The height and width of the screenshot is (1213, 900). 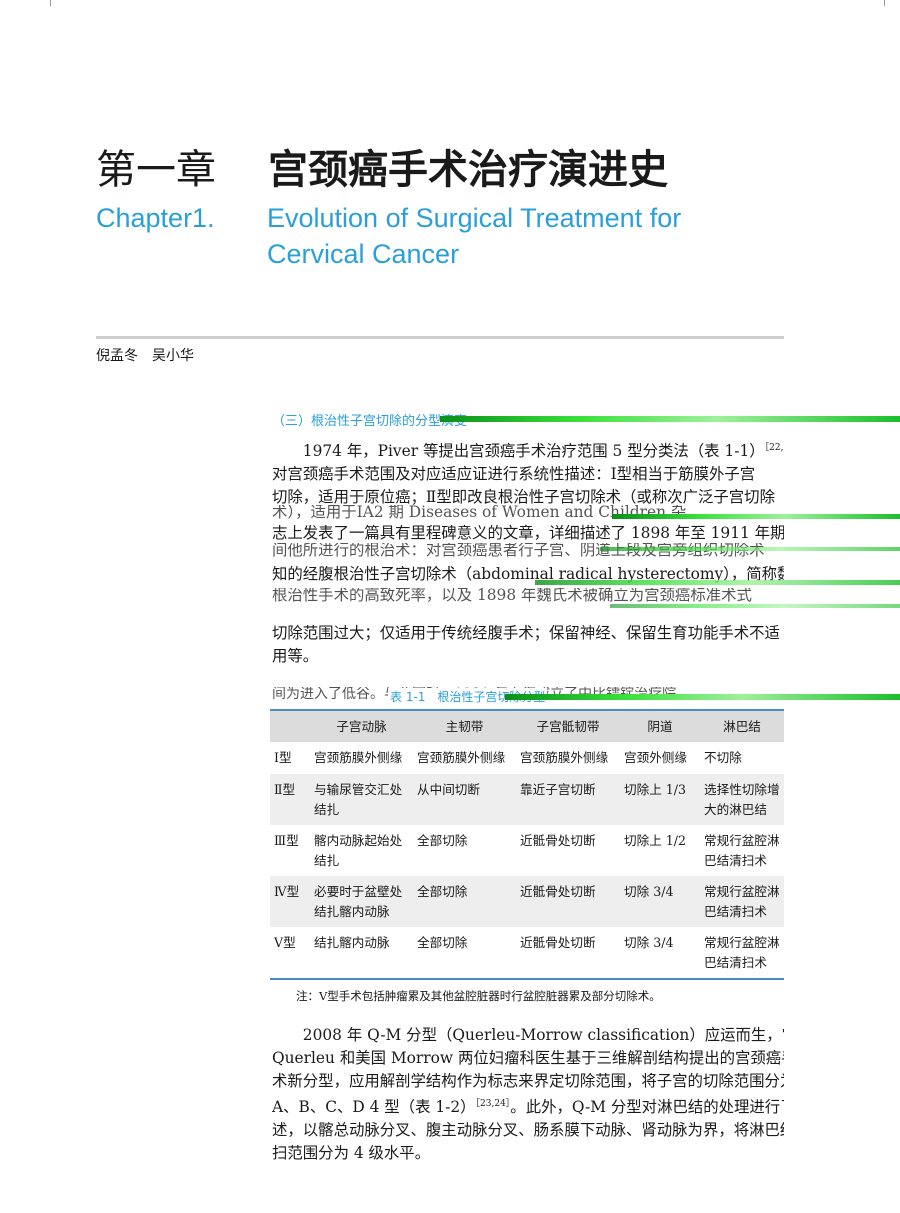 I want to click on table-cell: 靠近子宫切断, so click(x=568, y=799).